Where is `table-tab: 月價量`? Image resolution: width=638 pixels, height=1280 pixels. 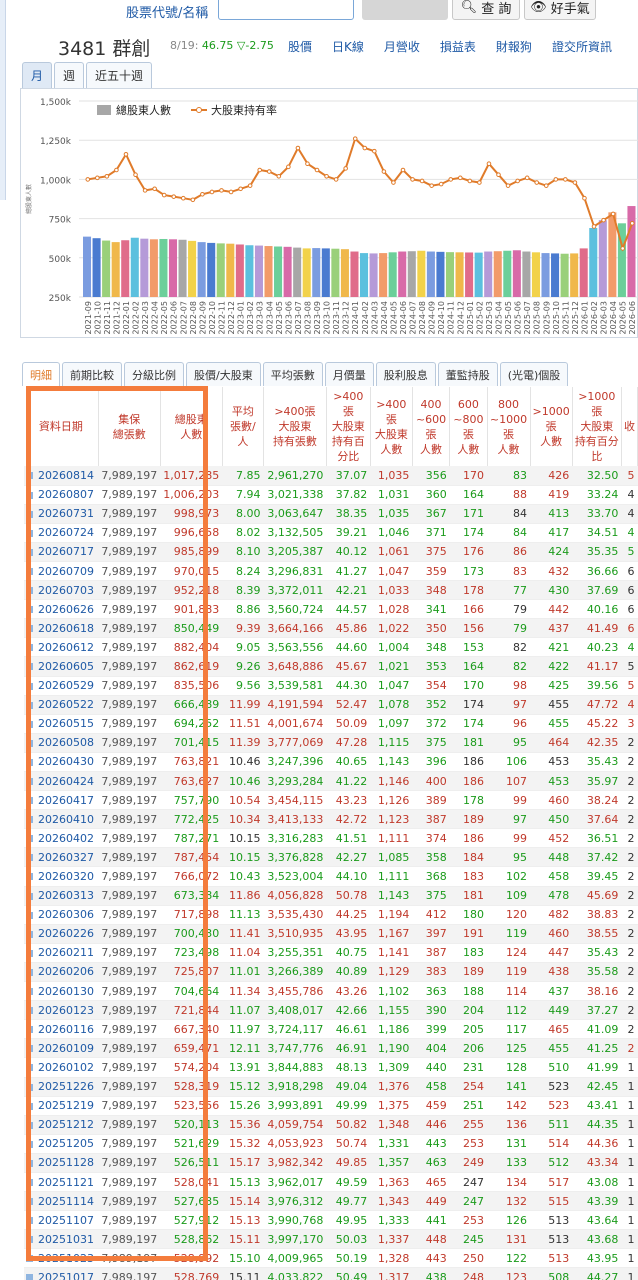 table-tab: 月價量 is located at coordinates (349, 374).